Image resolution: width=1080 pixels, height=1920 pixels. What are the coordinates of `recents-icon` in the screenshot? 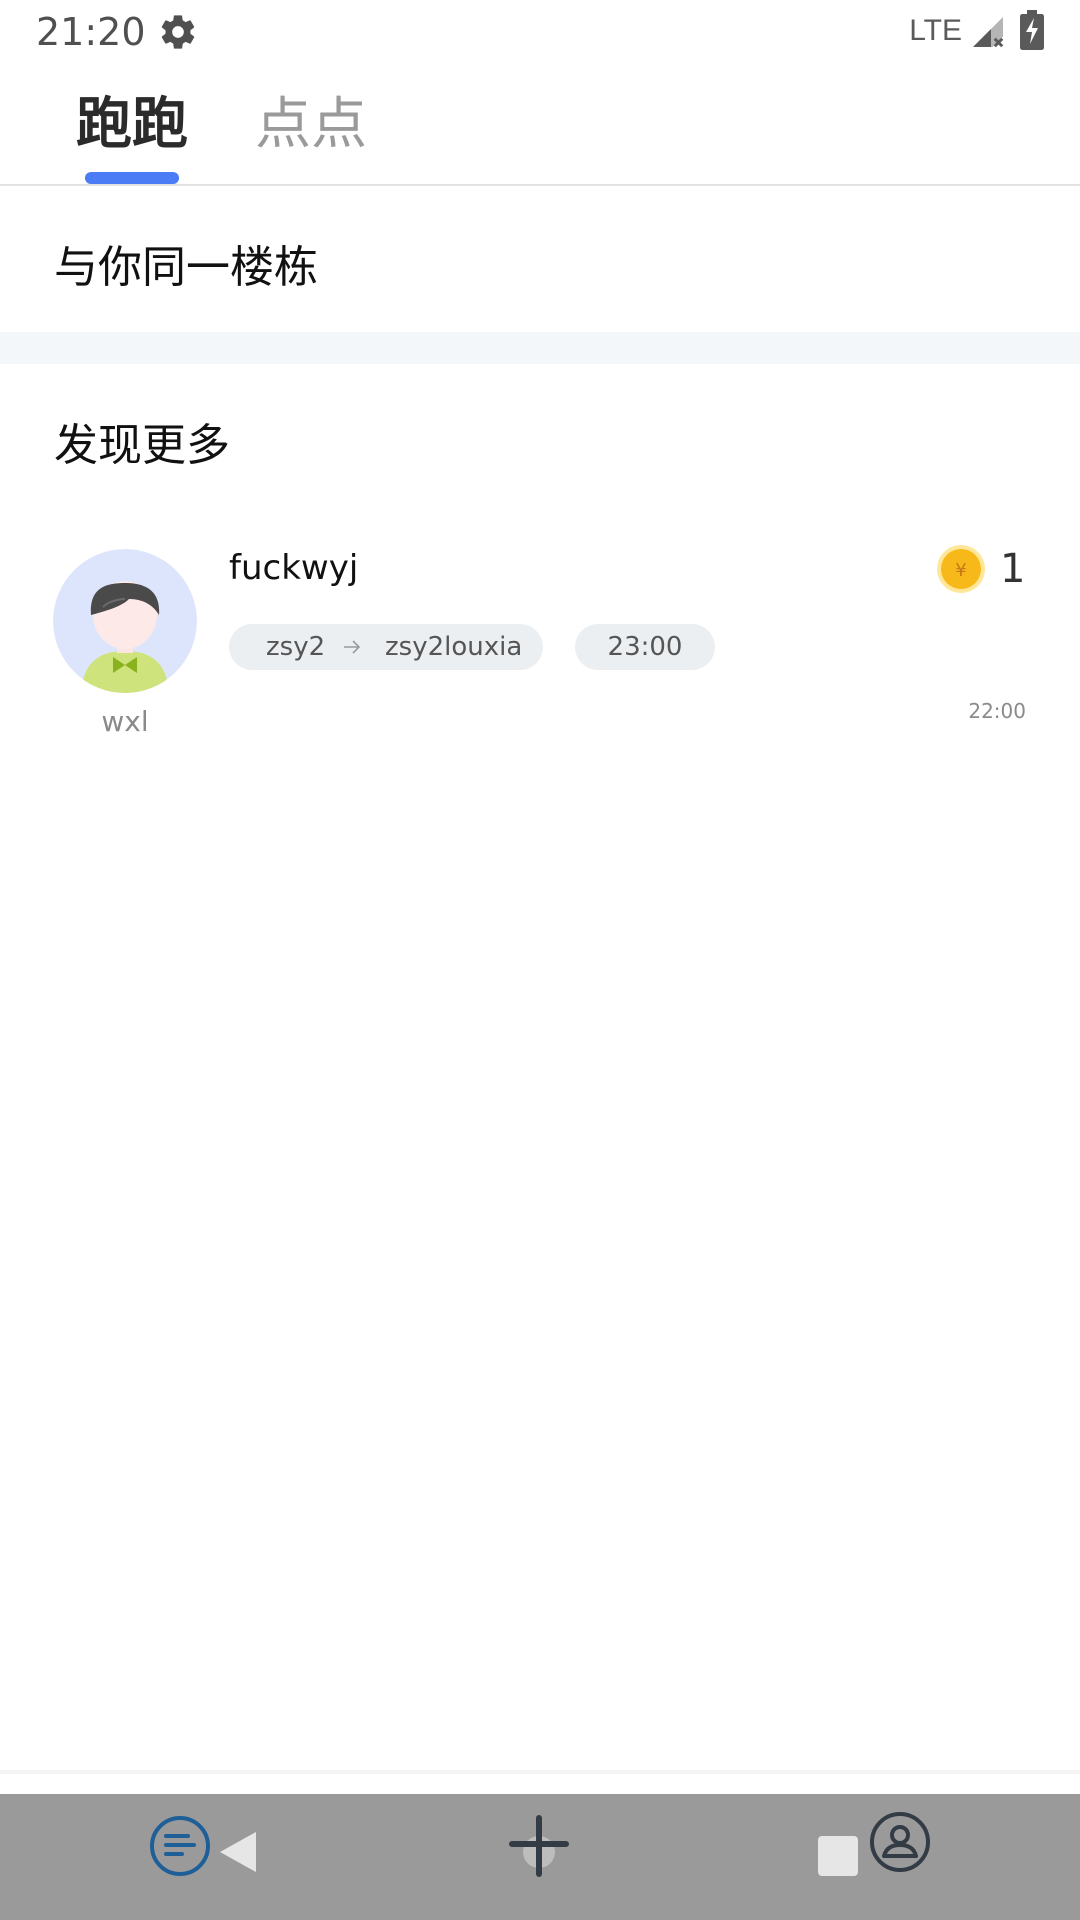 It's located at (838, 1856).